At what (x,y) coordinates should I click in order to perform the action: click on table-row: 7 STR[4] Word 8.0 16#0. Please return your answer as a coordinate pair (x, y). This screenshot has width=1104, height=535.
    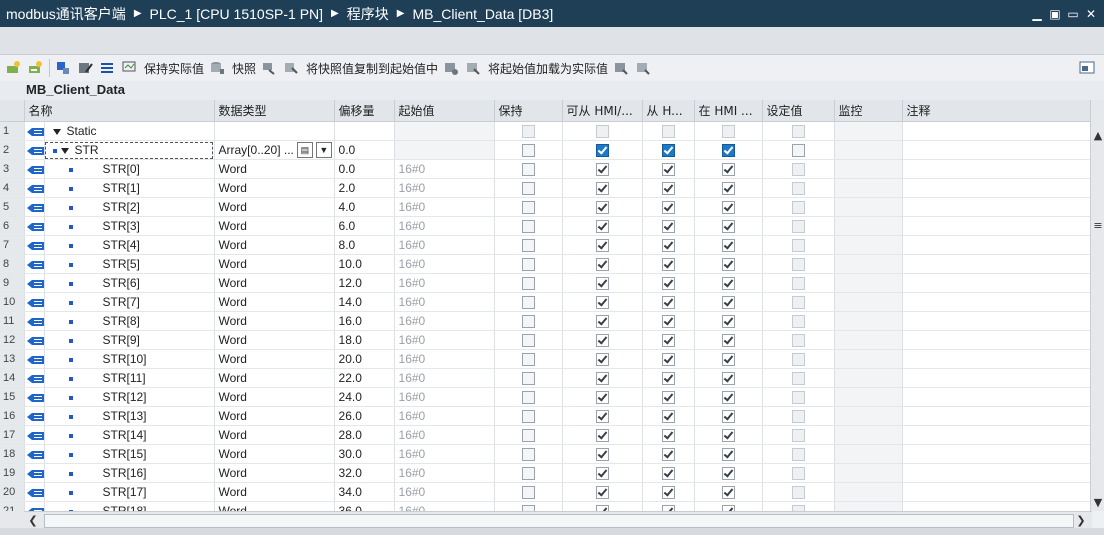
    Looking at the image, I should click on (545, 245).